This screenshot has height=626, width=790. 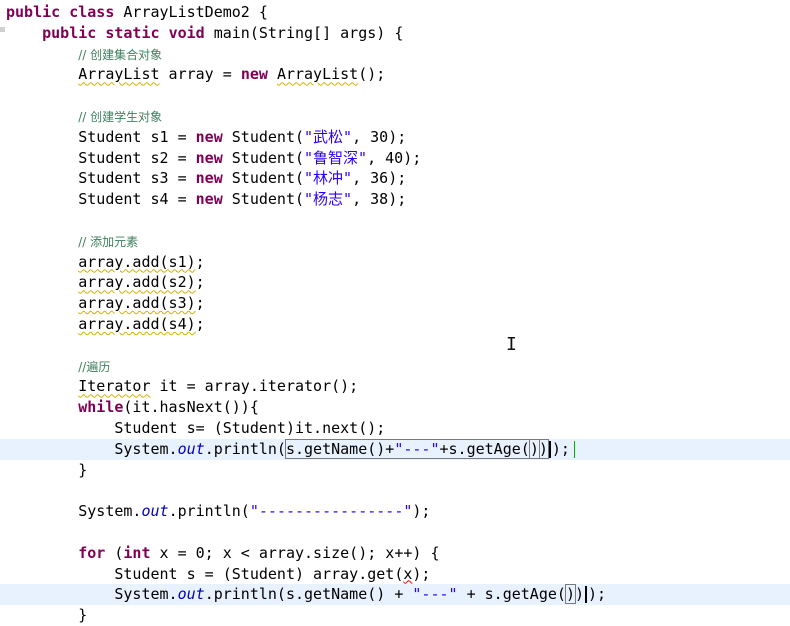 I want to click on code-line: array.add(s4);, so click(x=395, y=324).